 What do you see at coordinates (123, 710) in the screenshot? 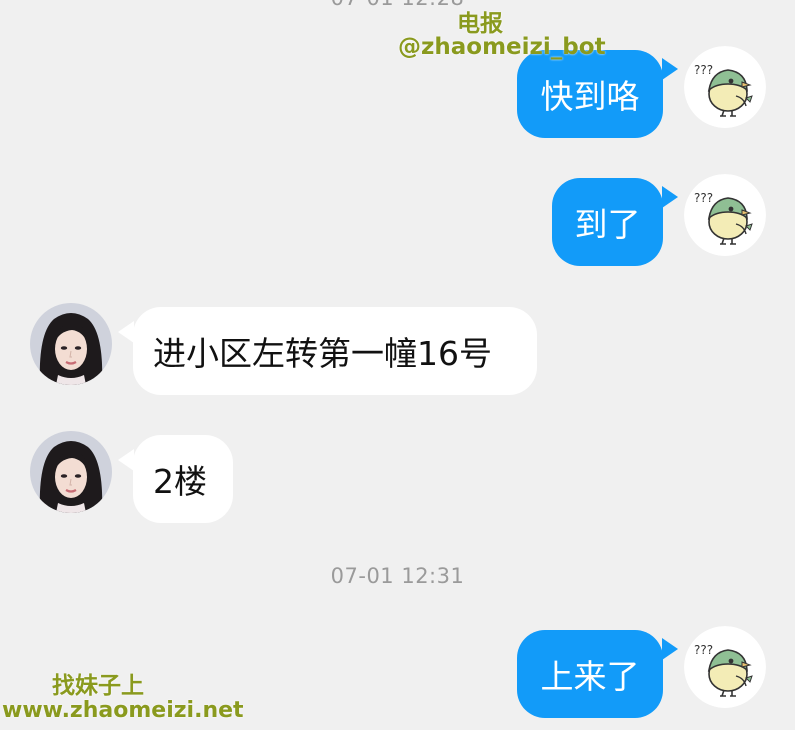
I see `watermark-text: www.zhaomeizi.net` at bounding box center [123, 710].